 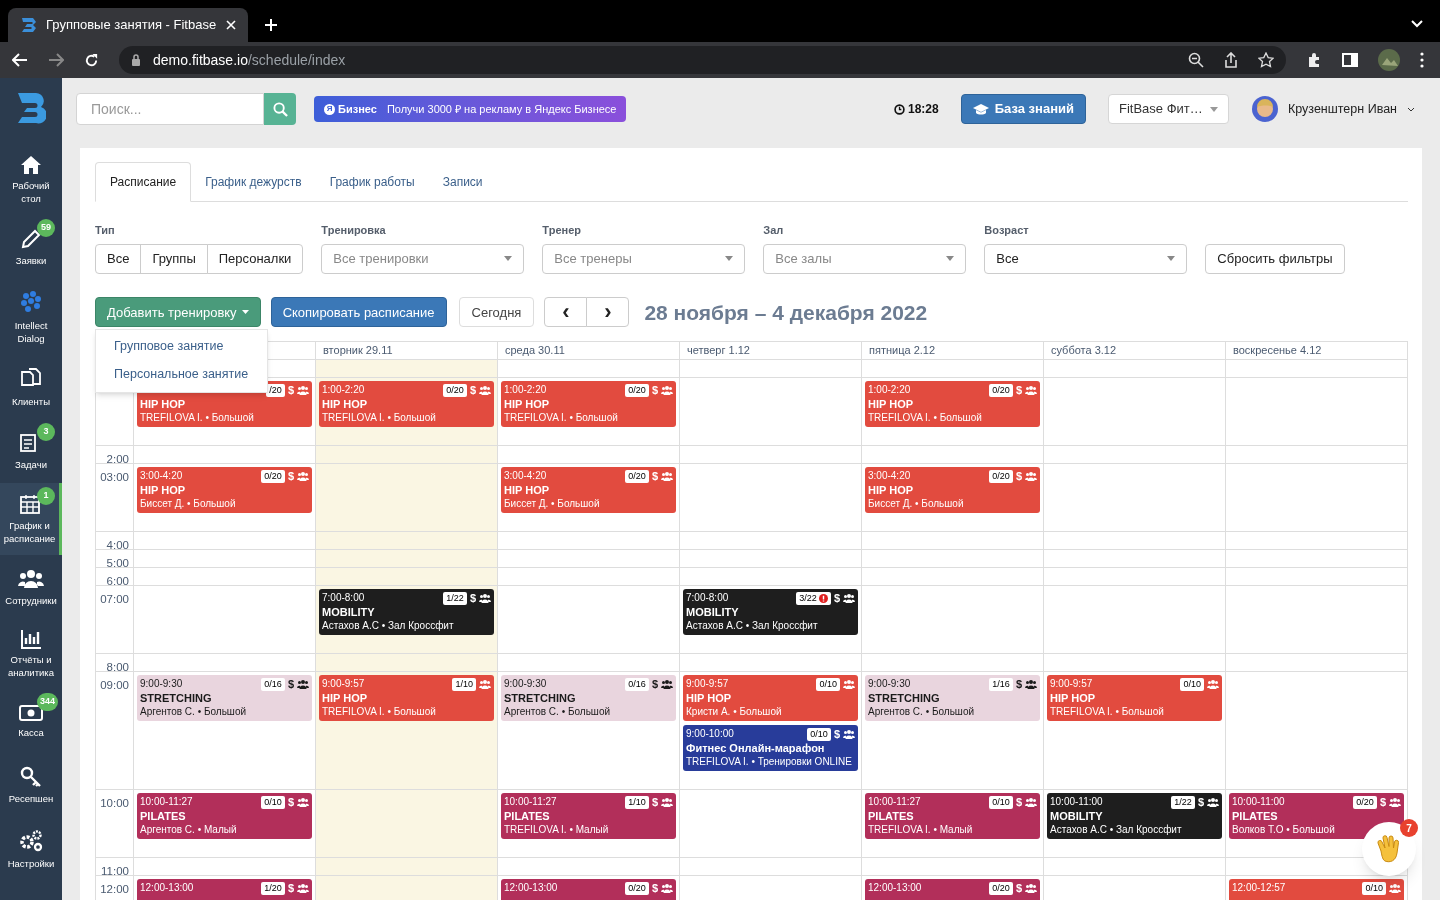 I want to click on event-card: 10:00-11:00 1/22 $ MOBILITY Астахов А.С • Зал Кроссфит, so click(x=1134, y=816).